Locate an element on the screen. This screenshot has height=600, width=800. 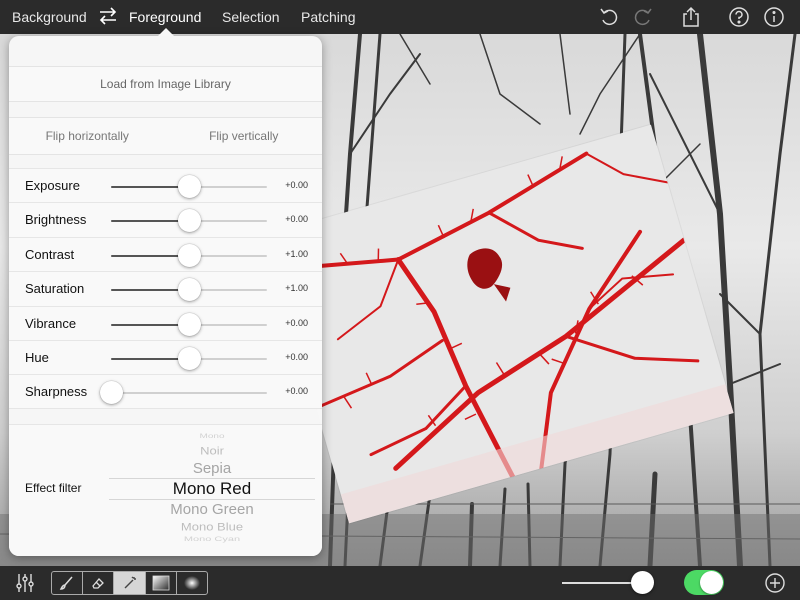
picker-option: Noir is located at coordinates (212, 450).